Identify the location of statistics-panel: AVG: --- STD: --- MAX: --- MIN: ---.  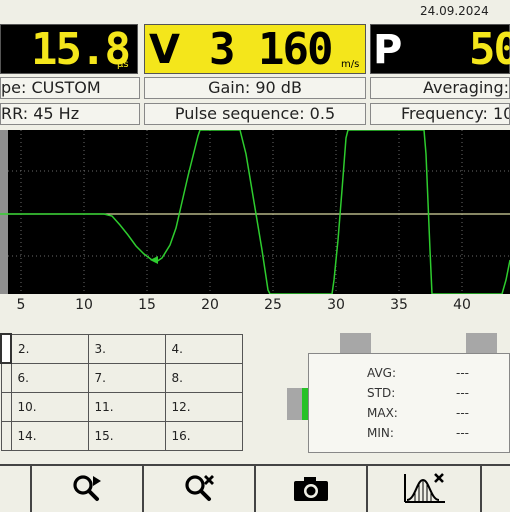
(409, 403).